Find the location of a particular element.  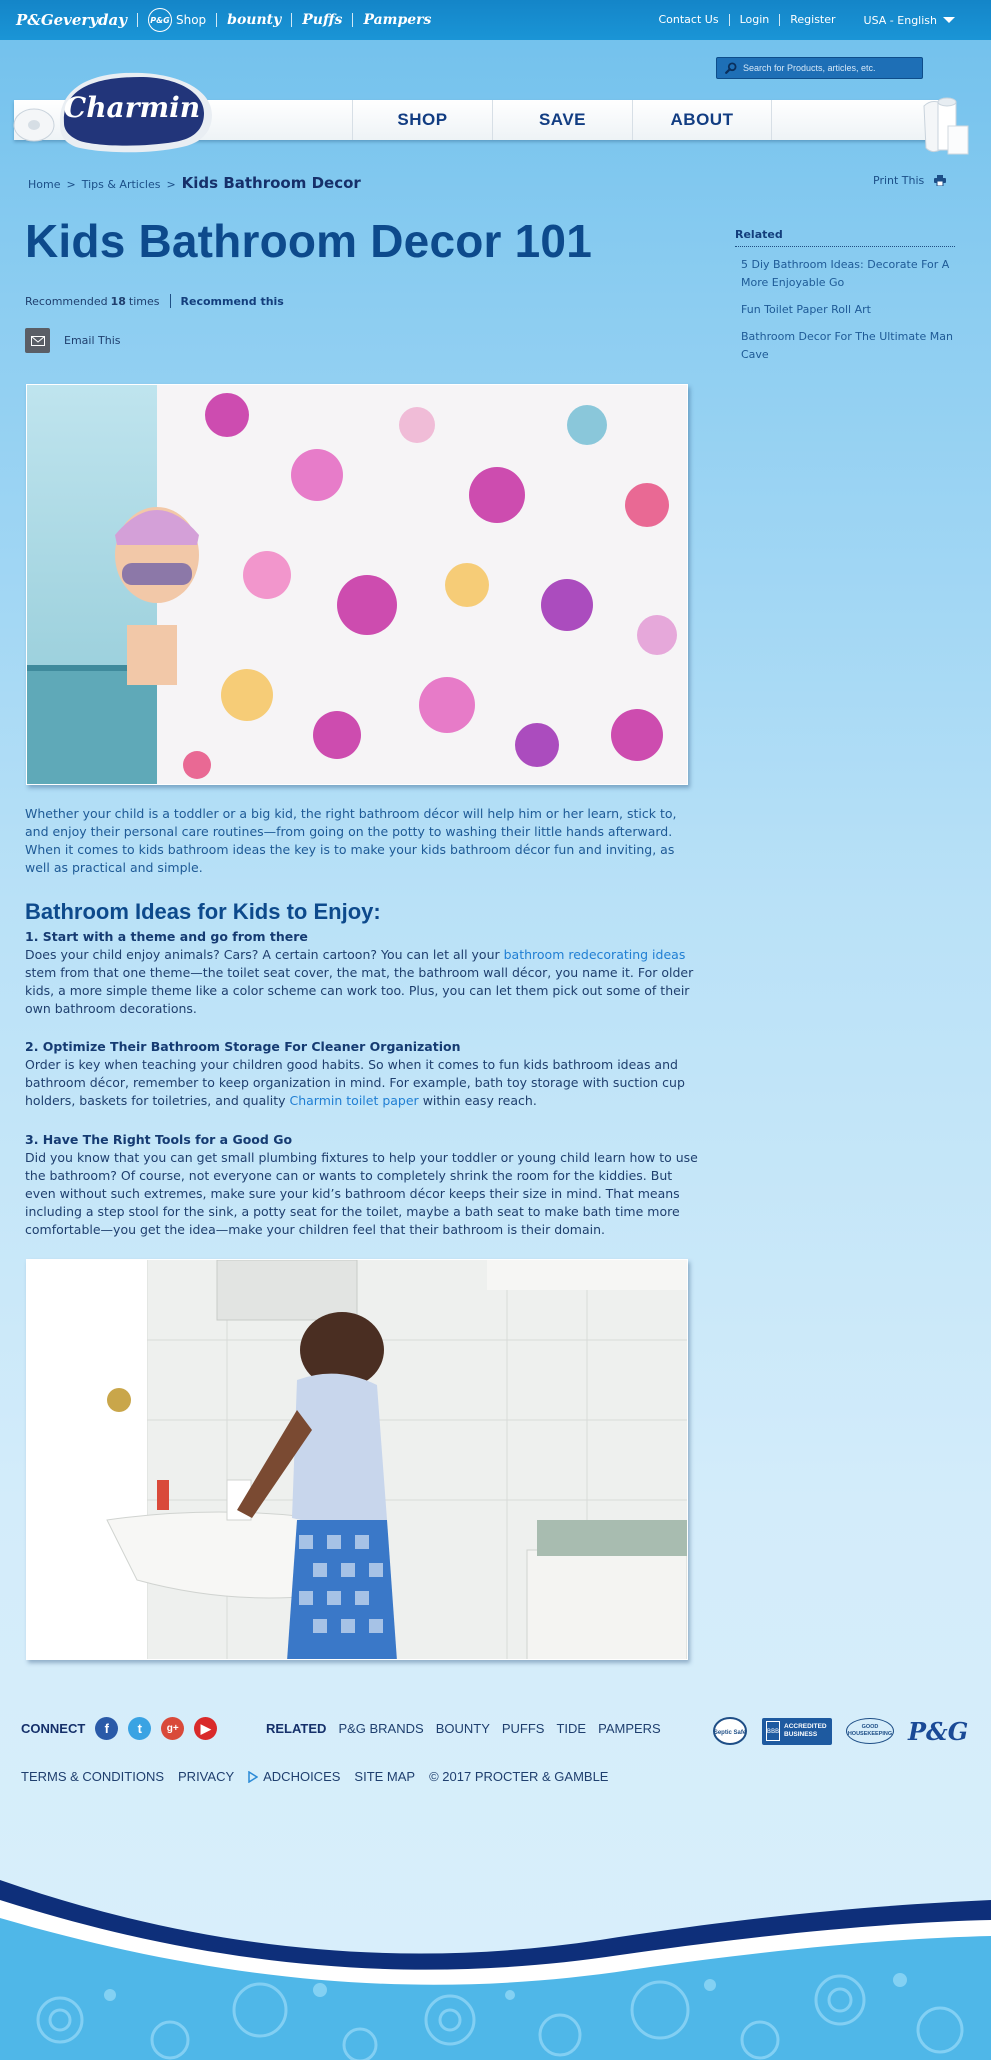

bbb-accredited-badge: BBB ACCREDITED BUSINESS is located at coordinates (797, 1731).